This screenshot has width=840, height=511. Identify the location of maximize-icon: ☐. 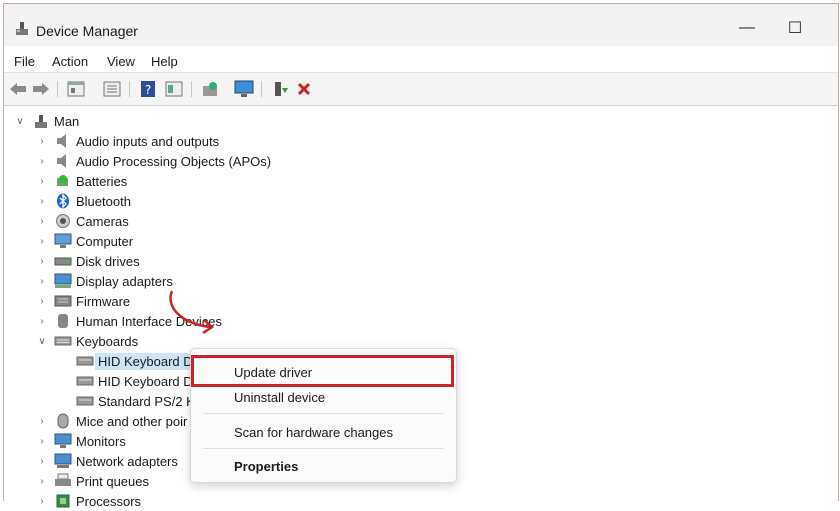
(795, 28).